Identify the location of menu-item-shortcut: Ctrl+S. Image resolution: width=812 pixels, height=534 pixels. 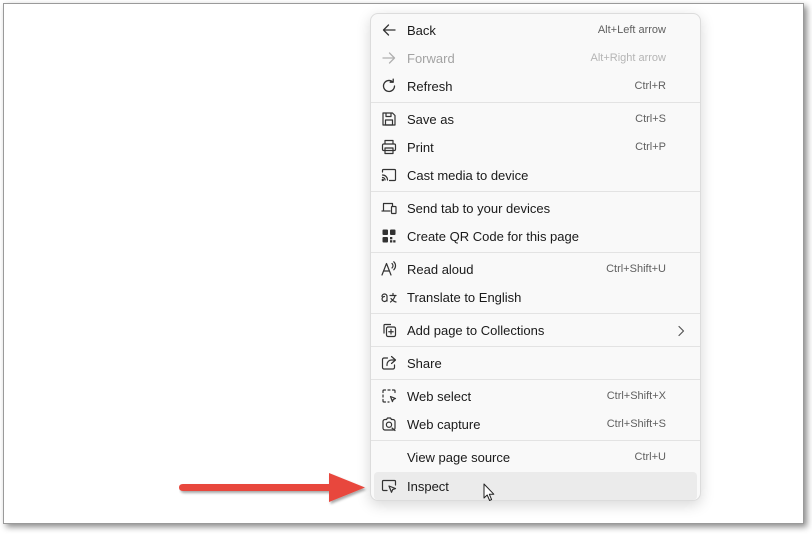
(650, 119).